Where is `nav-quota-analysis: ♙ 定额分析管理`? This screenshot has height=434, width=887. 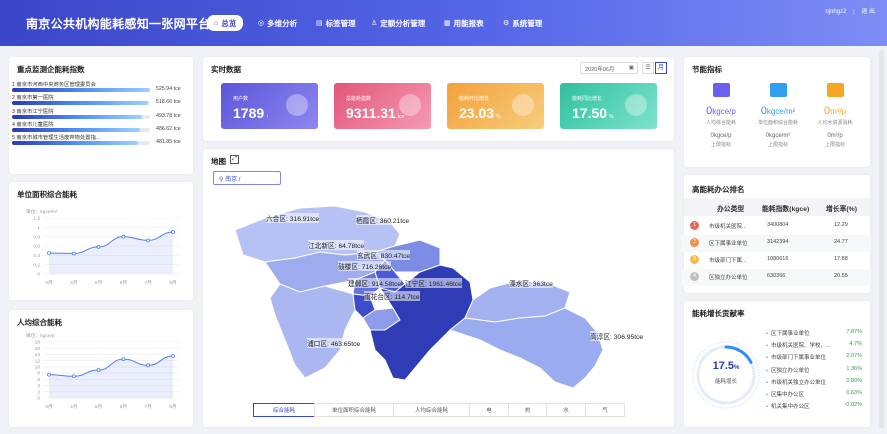 nav-quota-analysis: ♙ 定额分析管理 is located at coordinates (398, 23).